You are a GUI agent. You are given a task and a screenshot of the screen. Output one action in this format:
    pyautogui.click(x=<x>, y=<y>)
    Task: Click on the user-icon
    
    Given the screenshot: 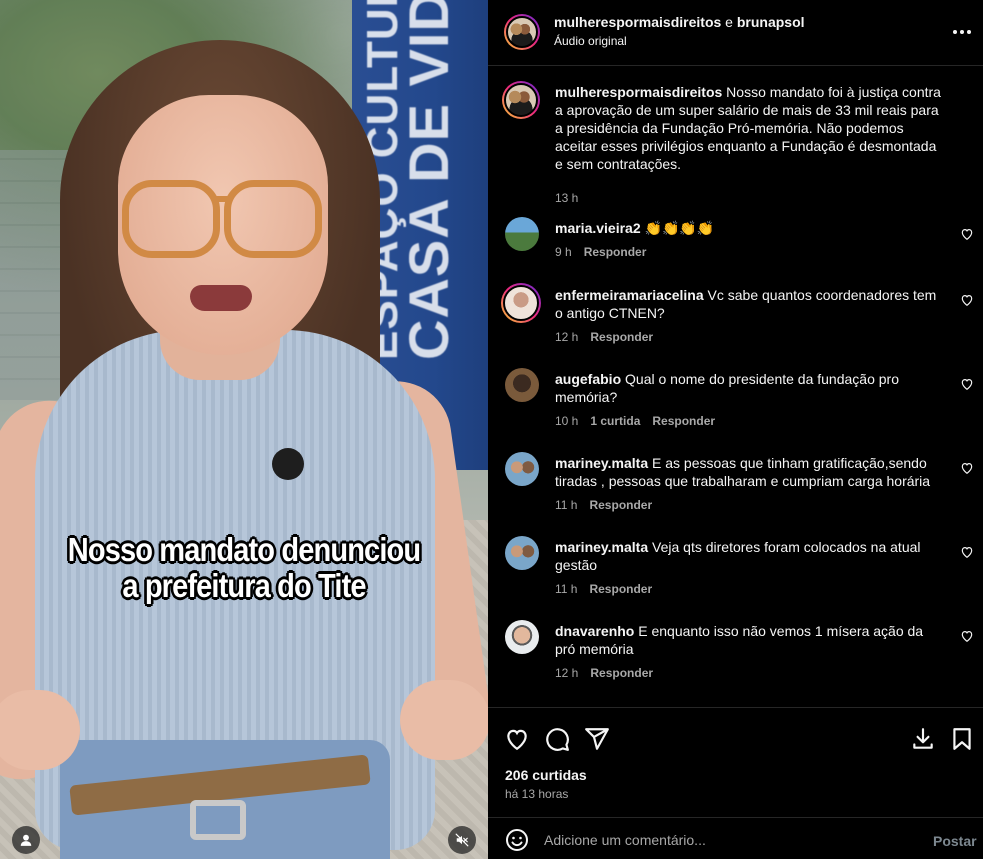 What is the action you would take?
    pyautogui.click(x=26, y=840)
    